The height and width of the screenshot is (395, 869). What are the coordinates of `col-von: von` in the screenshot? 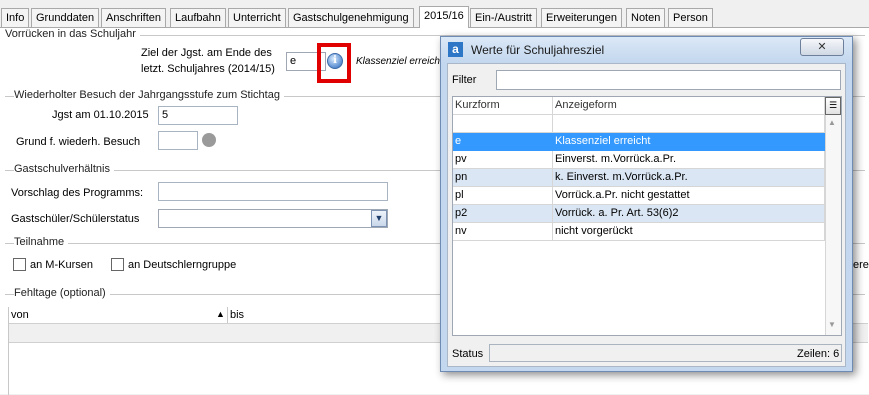 It's located at (20, 315).